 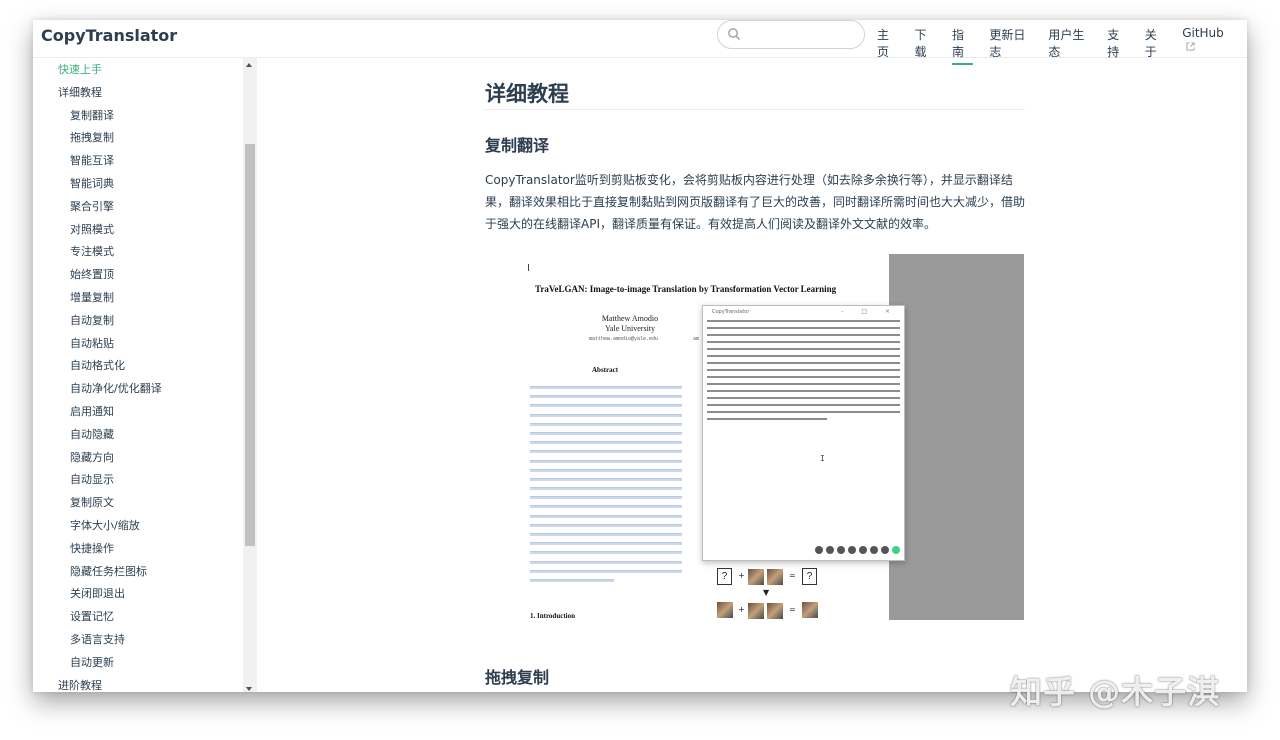 What do you see at coordinates (145, 549) in the screenshot?
I see `sidebar-item: 快捷操作` at bounding box center [145, 549].